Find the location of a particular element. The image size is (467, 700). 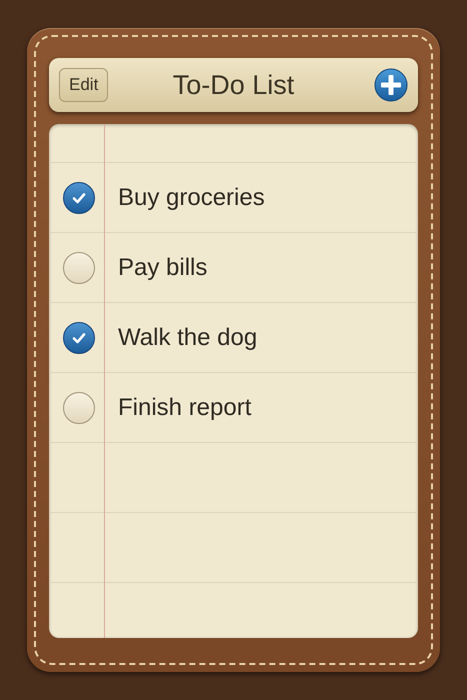

add-button is located at coordinates (391, 85).